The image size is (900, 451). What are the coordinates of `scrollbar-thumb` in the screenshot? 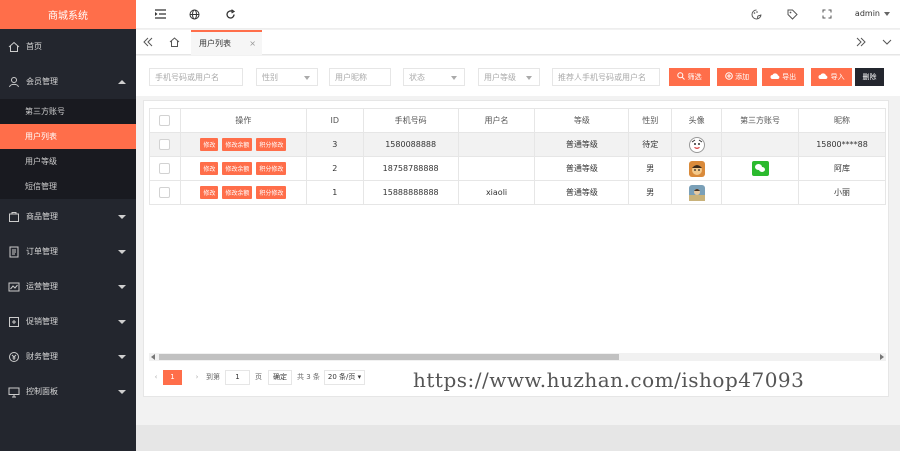 It's located at (389, 357).